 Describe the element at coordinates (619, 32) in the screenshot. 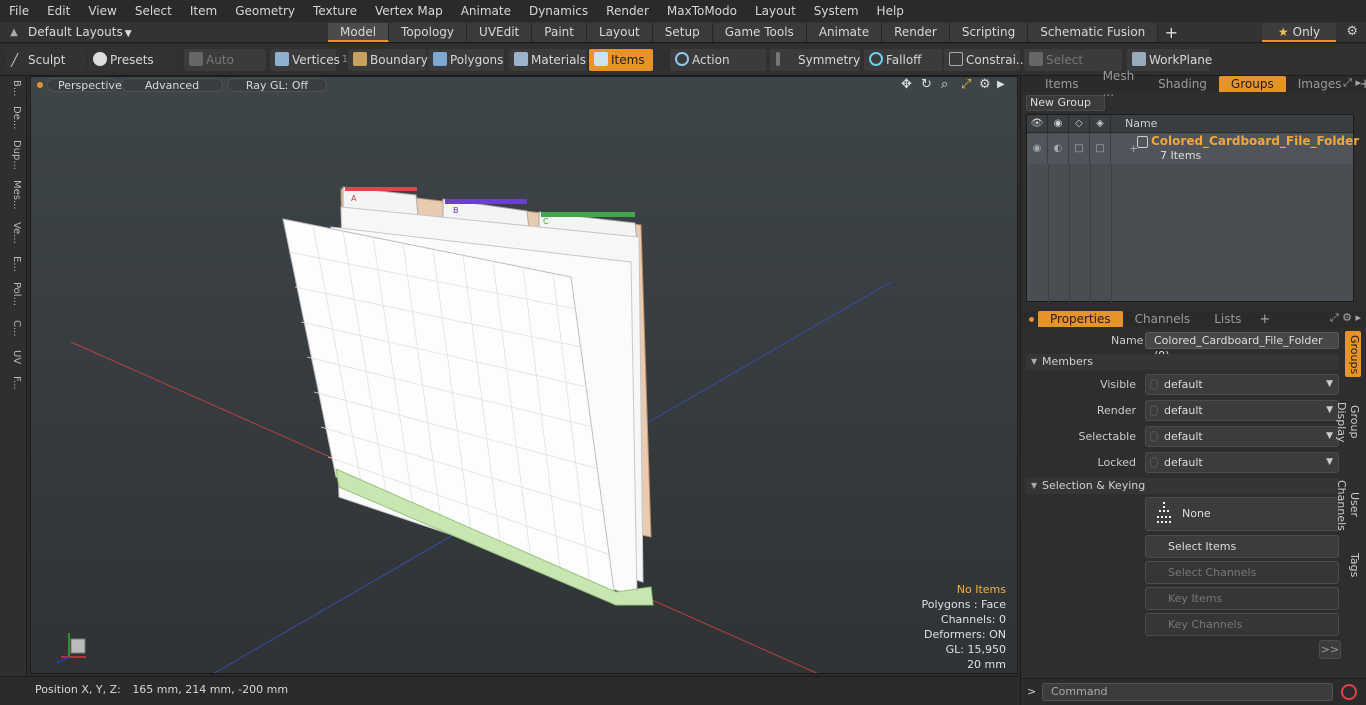

I see `tab-layout: Layout` at that location.